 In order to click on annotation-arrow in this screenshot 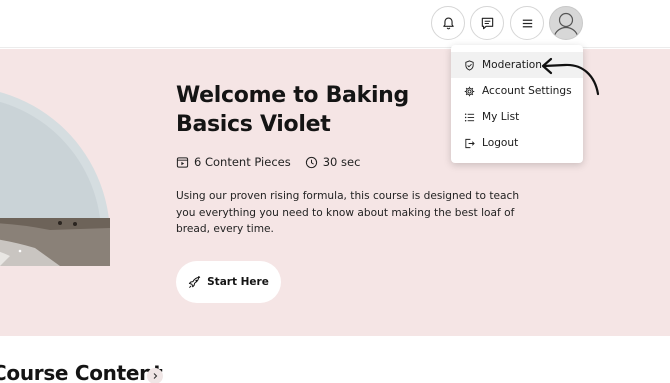, I will do `click(570, 76)`.